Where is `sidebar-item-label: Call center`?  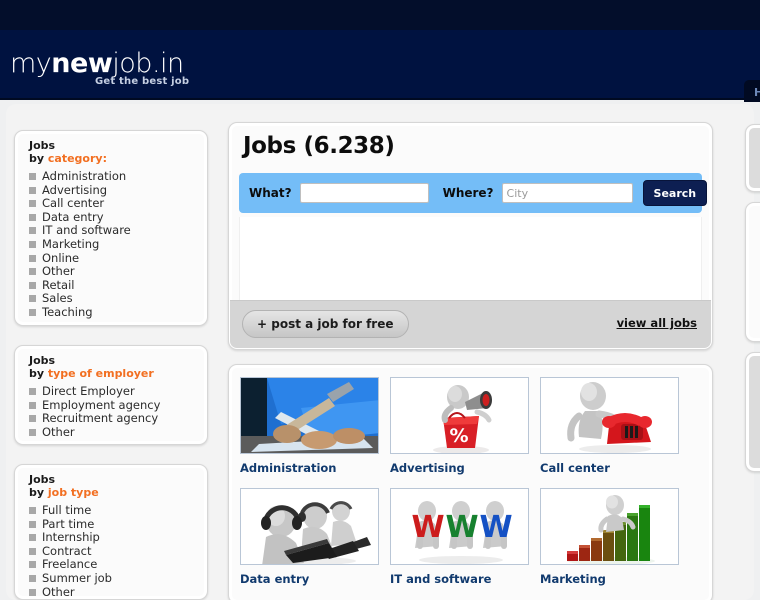
sidebar-item-label: Call center is located at coordinates (73, 203).